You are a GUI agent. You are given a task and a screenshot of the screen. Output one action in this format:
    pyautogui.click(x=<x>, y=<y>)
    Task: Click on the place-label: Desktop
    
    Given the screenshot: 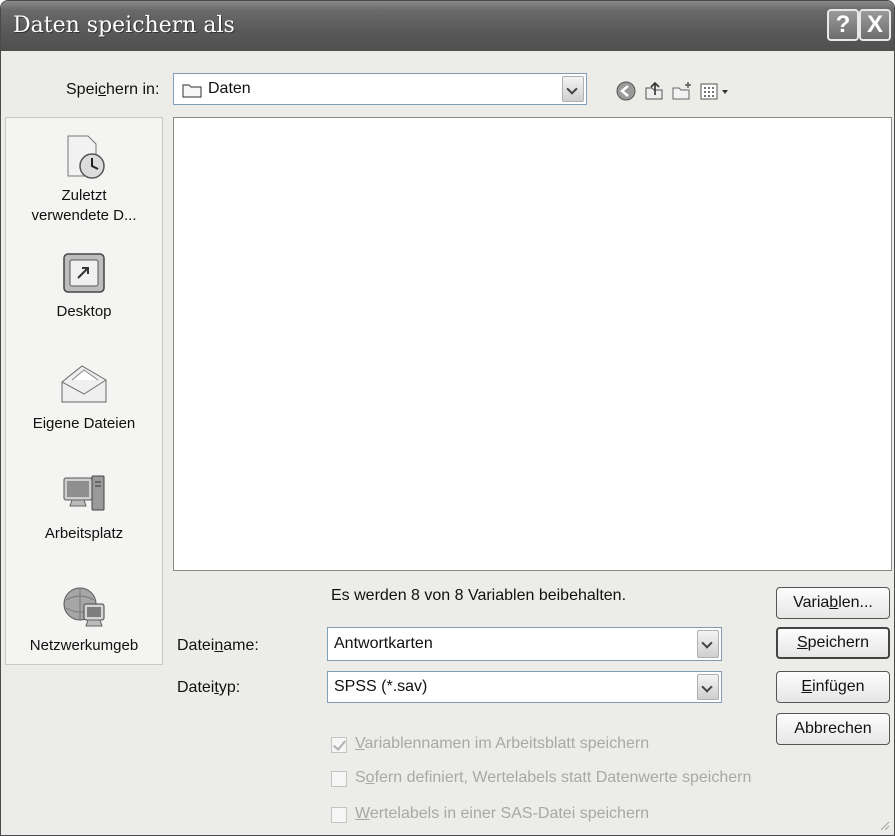 What is the action you would take?
    pyautogui.click(x=84, y=311)
    